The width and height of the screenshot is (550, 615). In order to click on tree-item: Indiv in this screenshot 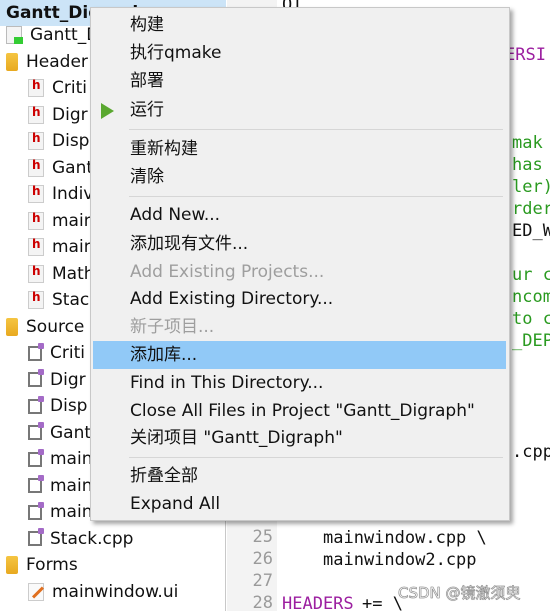, I will do `click(60, 194)`.